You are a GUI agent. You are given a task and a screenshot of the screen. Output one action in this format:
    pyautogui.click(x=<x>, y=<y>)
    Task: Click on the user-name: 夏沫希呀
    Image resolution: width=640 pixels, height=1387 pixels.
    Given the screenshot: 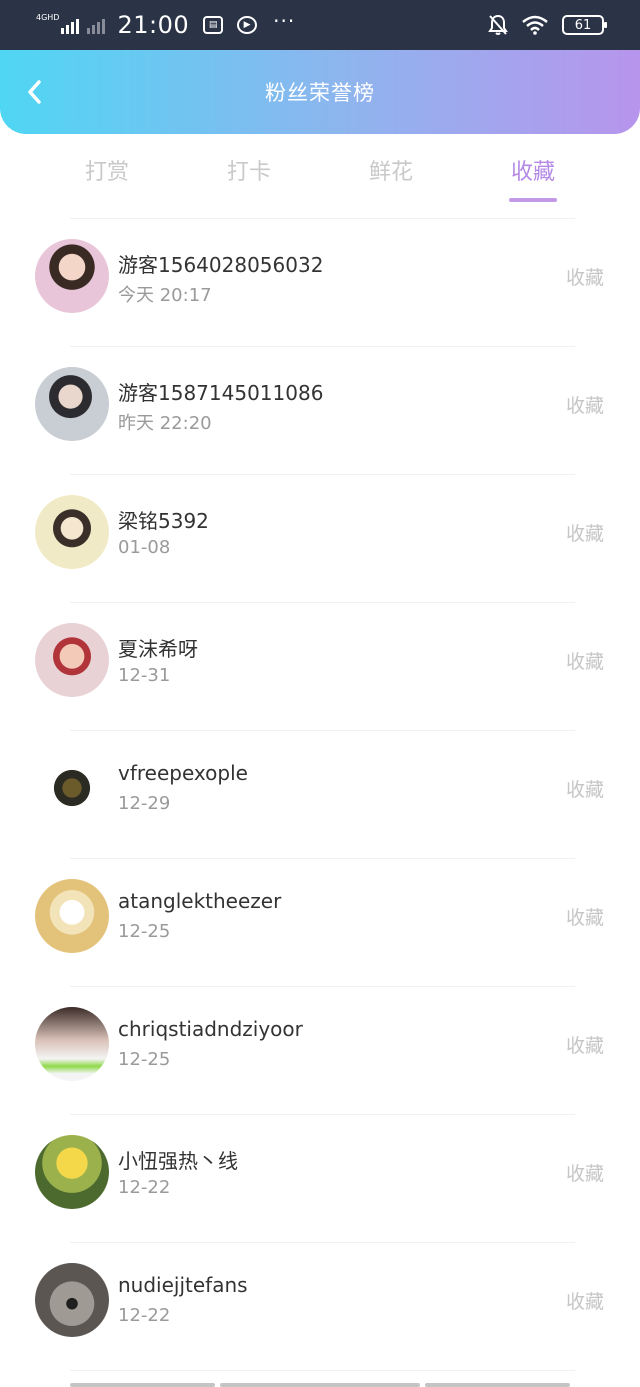 What is the action you would take?
    pyautogui.click(x=158, y=649)
    